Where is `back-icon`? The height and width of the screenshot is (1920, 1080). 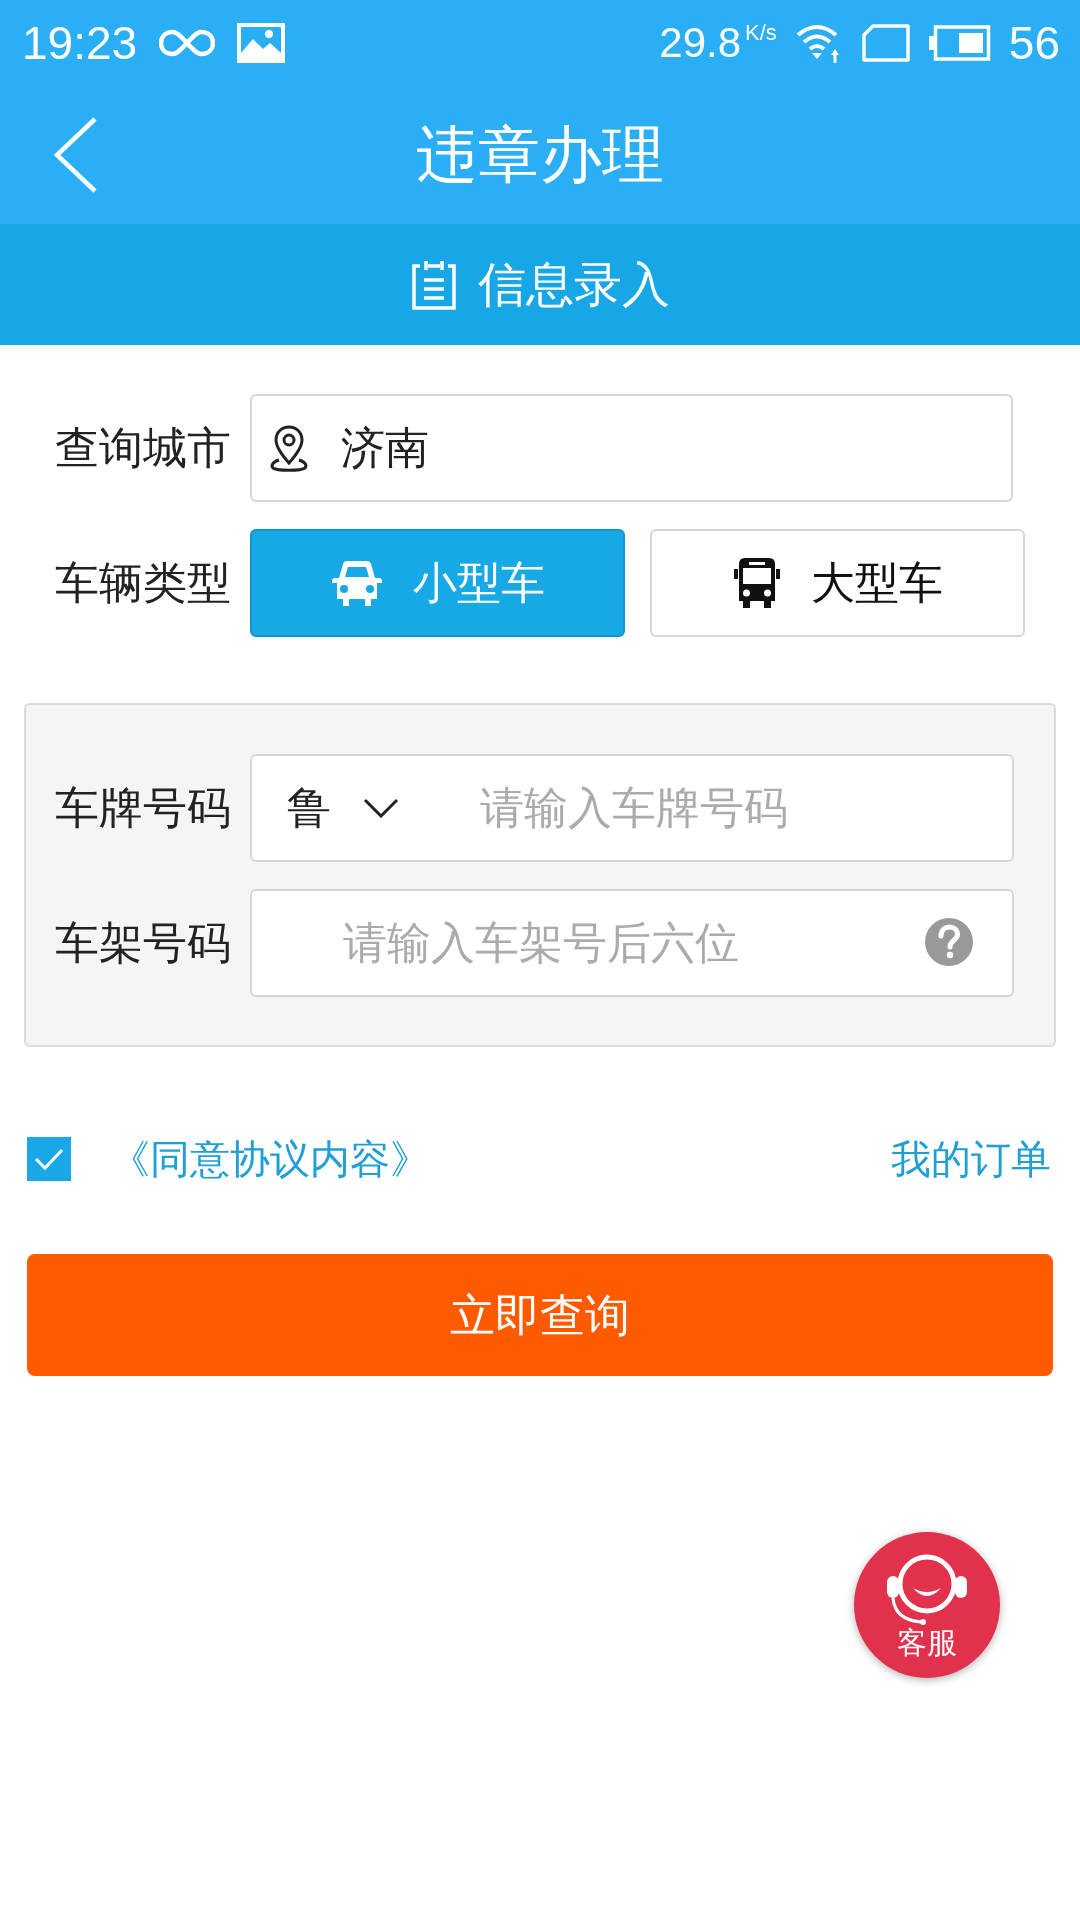
back-icon is located at coordinates (75, 155).